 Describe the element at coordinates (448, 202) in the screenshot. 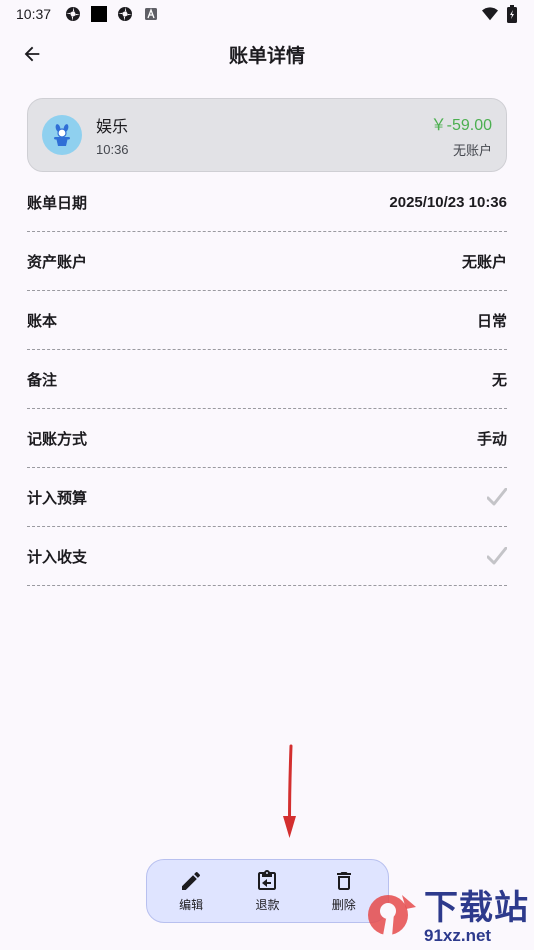

I see `detail-value: 2025/10/23 10:36` at that location.